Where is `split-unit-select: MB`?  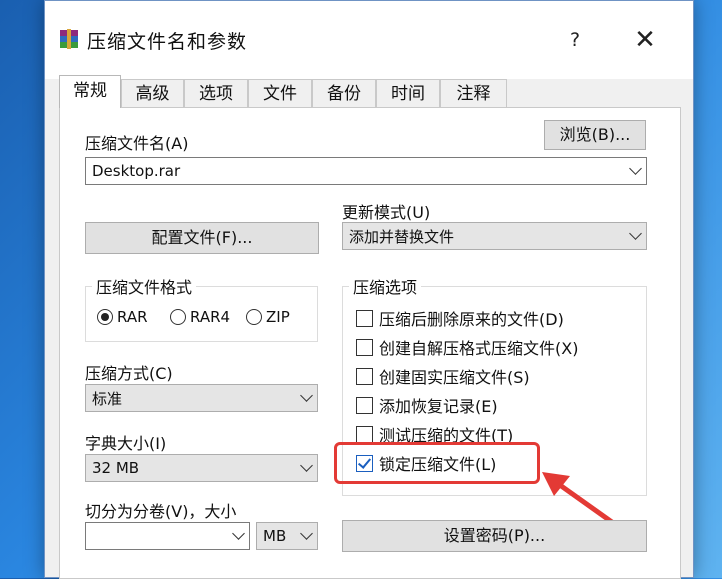
split-unit-select: MB is located at coordinates (287, 536).